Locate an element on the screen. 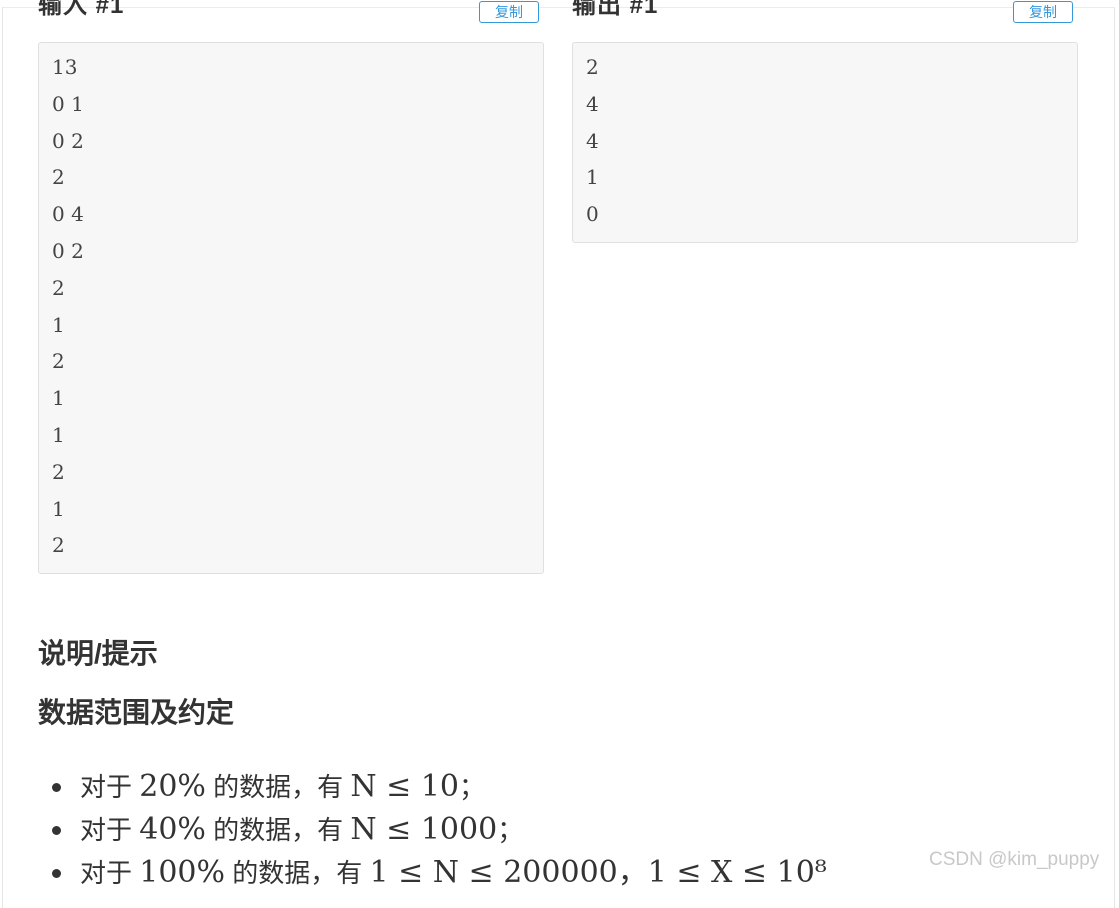 Image resolution: width=1119 pixels, height=908 pixels. constraint-formula: N ≤ 1000 is located at coordinates (424, 829).